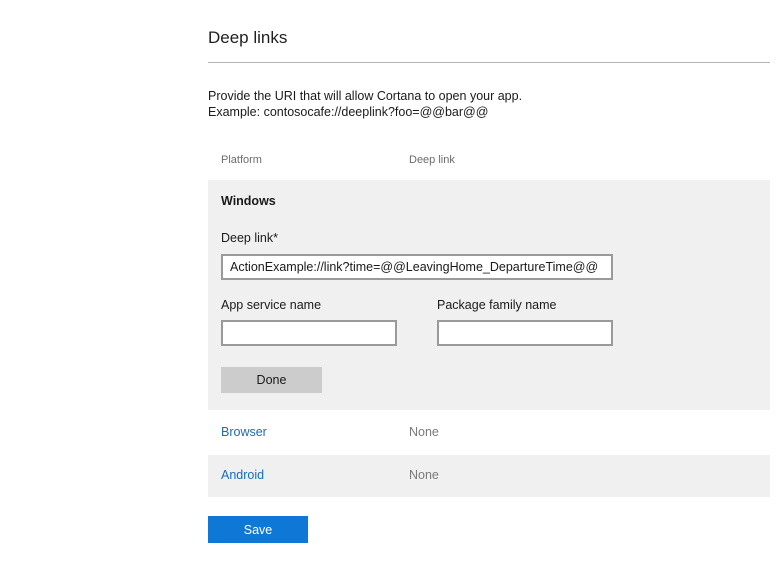 This screenshot has width=780, height=570. What do you see at coordinates (424, 475) in the screenshot?
I see `android-deep-link-value: None` at bounding box center [424, 475].